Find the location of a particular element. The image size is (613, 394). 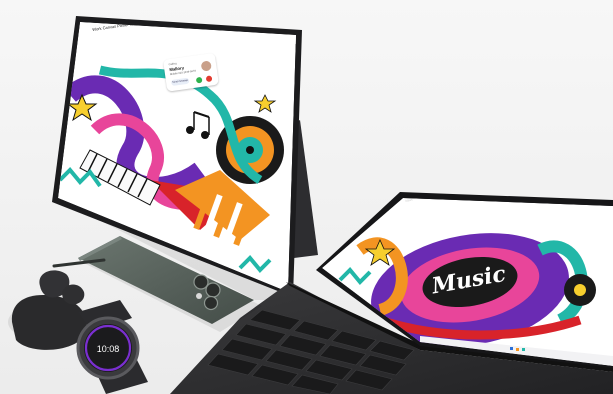

send-message-button: Send message is located at coordinates (180, 82).